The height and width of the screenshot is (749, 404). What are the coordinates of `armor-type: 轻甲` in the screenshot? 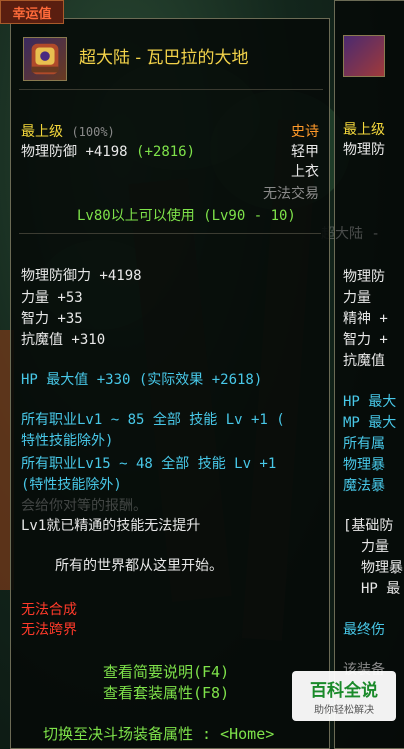 It's located at (305, 152).